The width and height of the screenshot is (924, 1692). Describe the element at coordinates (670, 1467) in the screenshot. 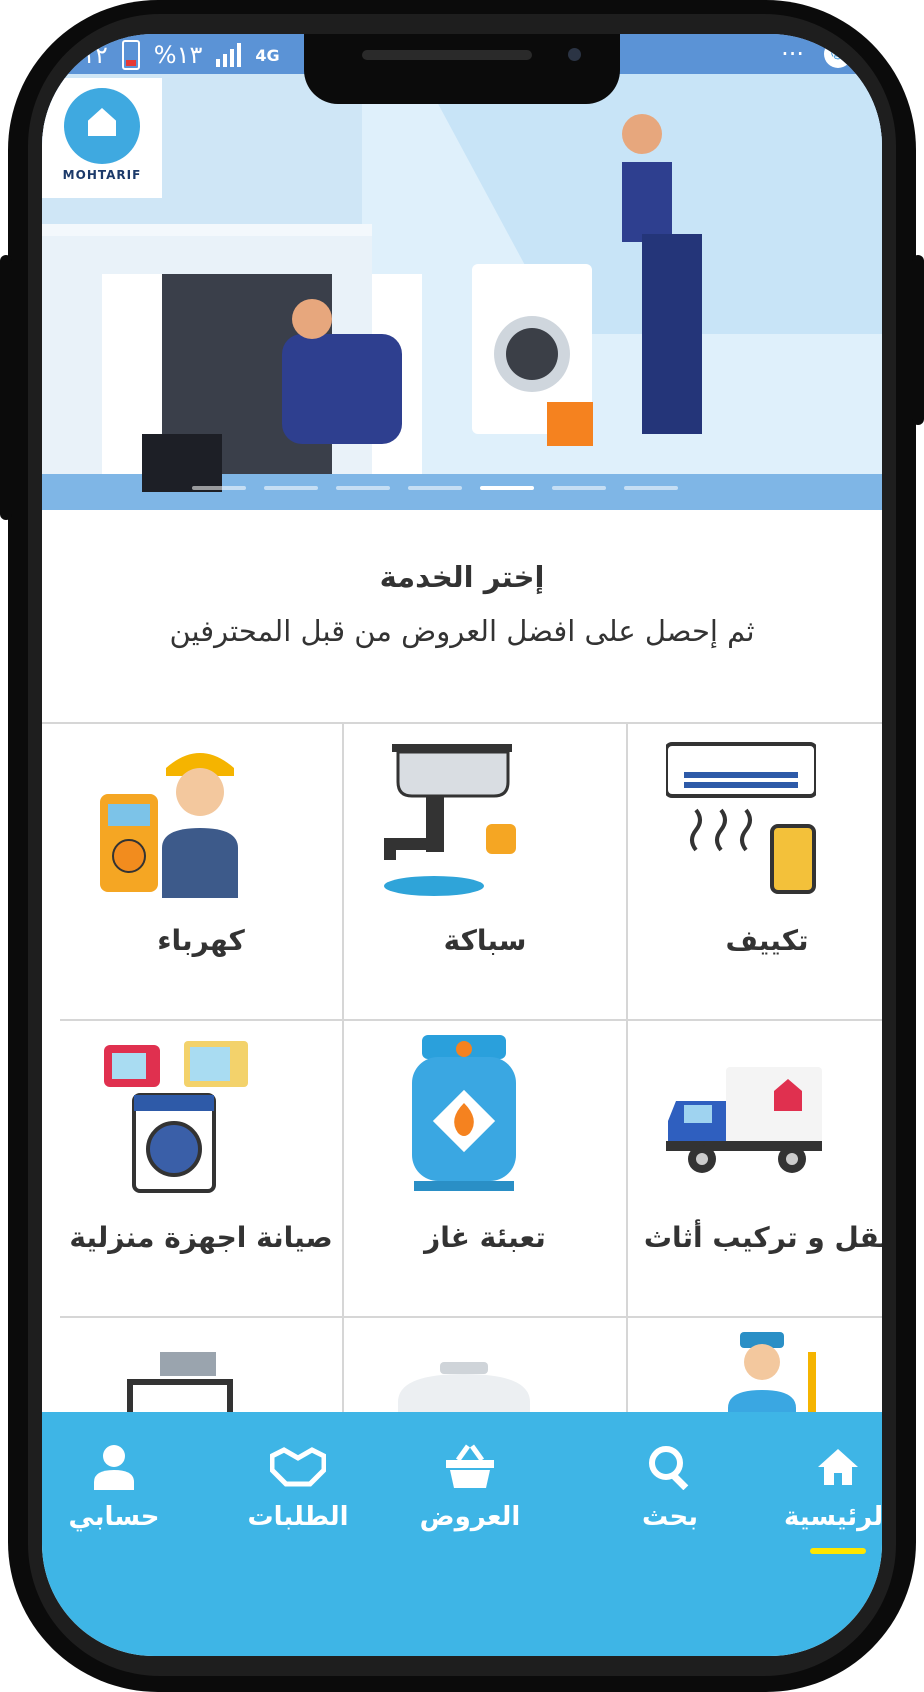

I see `search-icon` at that location.